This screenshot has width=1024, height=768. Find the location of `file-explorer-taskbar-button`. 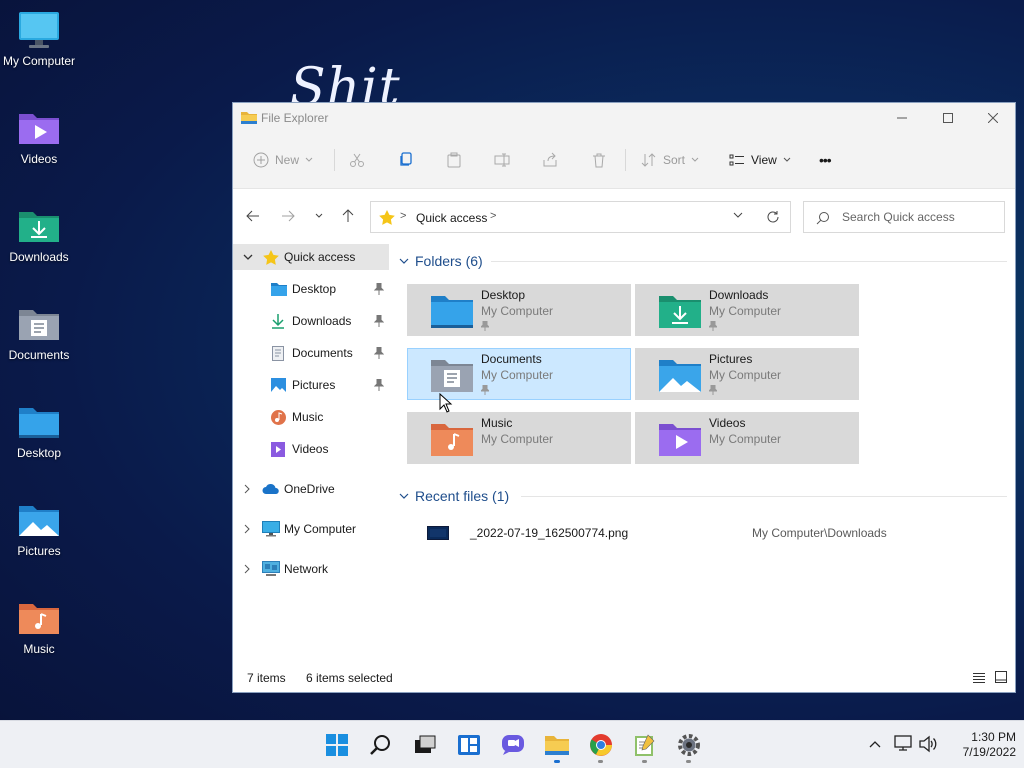

file-explorer-taskbar-button is located at coordinates (557, 745).